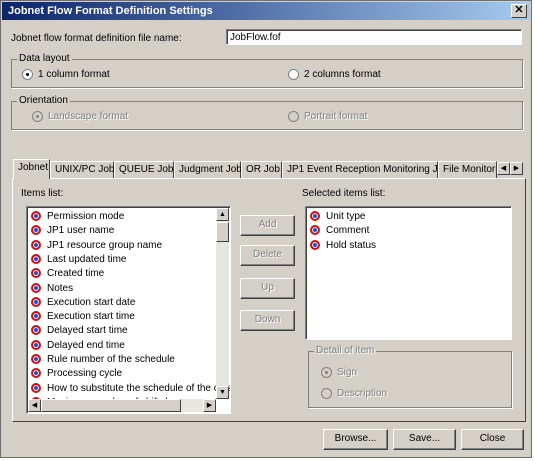  What do you see at coordinates (76, 274) in the screenshot?
I see `item-label: Created time` at bounding box center [76, 274].